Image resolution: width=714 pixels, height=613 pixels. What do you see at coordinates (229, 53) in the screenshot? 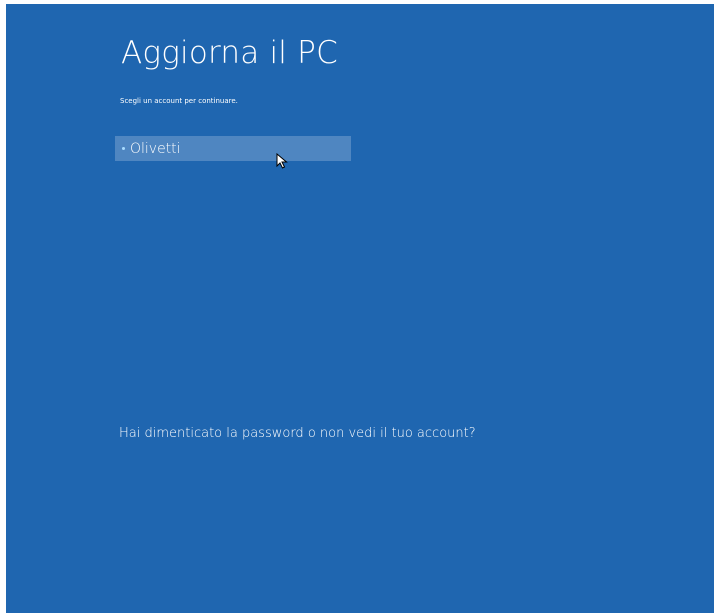
I see `page-title: Aggiorna il PC` at bounding box center [229, 53].